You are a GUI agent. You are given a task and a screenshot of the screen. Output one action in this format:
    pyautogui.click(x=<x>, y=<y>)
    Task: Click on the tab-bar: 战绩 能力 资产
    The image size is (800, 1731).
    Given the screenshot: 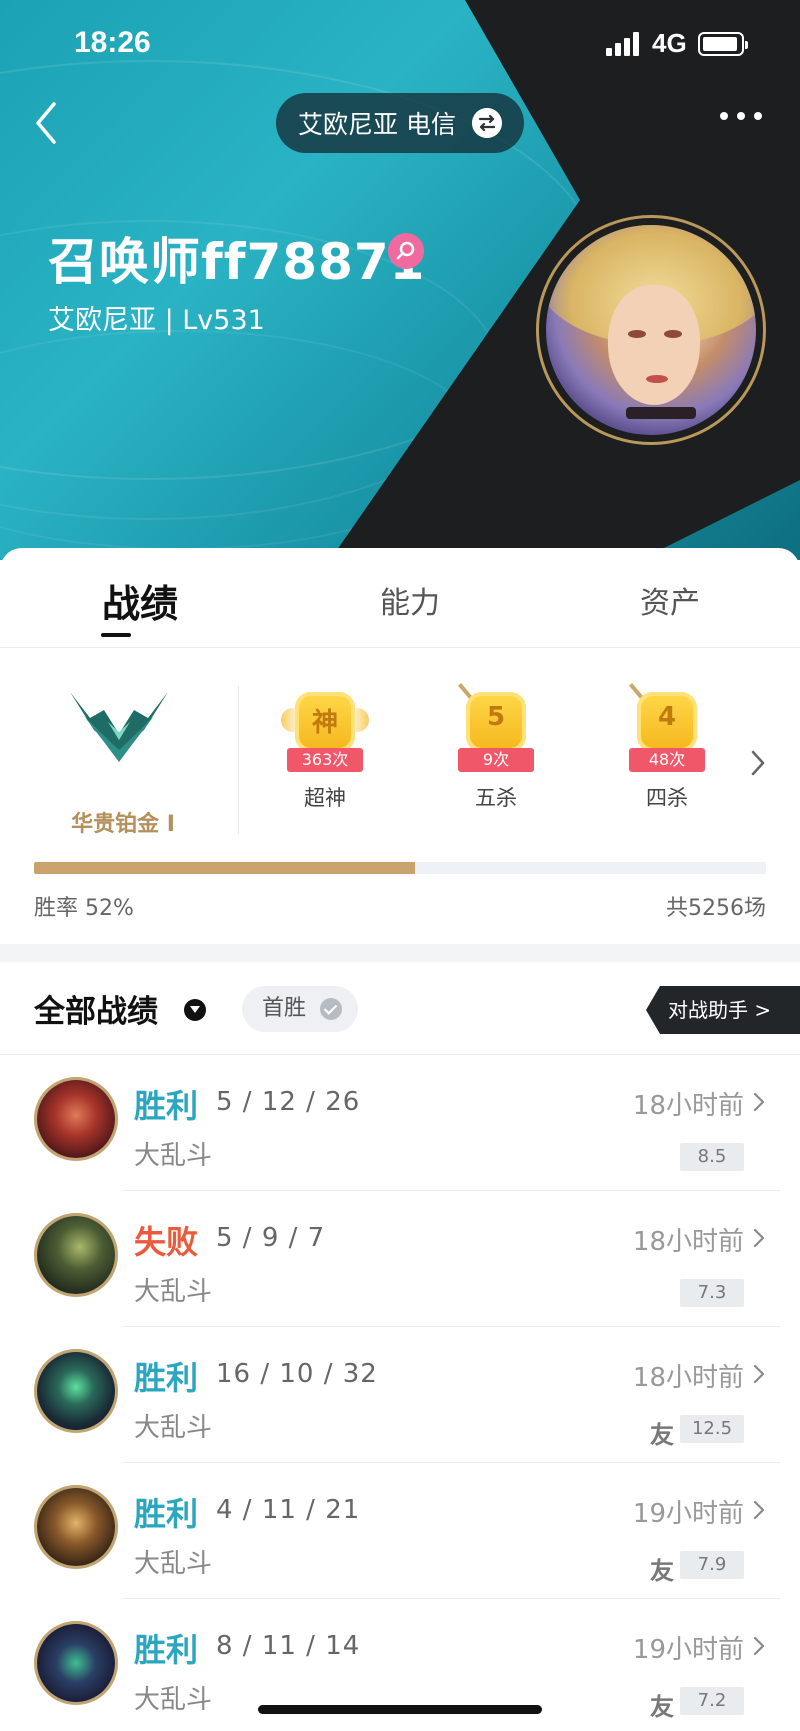 What is the action you would take?
    pyautogui.click(x=400, y=598)
    